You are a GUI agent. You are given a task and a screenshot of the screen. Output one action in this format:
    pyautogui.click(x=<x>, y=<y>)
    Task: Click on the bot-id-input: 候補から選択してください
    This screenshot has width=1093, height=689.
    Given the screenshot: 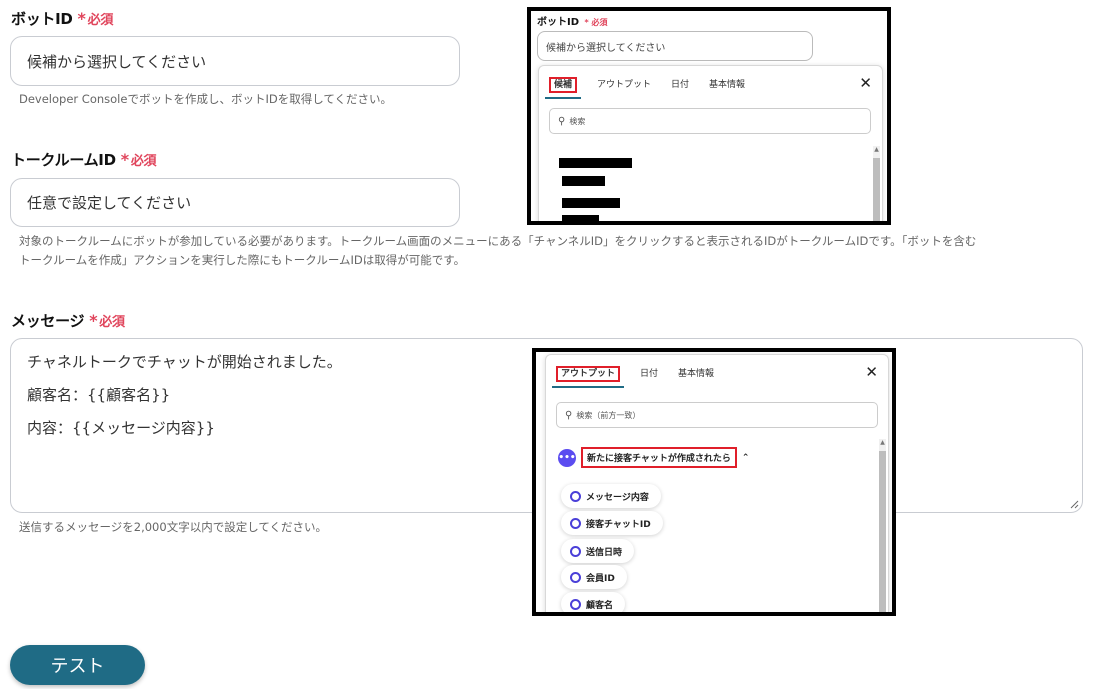 What is the action you would take?
    pyautogui.click(x=235, y=61)
    